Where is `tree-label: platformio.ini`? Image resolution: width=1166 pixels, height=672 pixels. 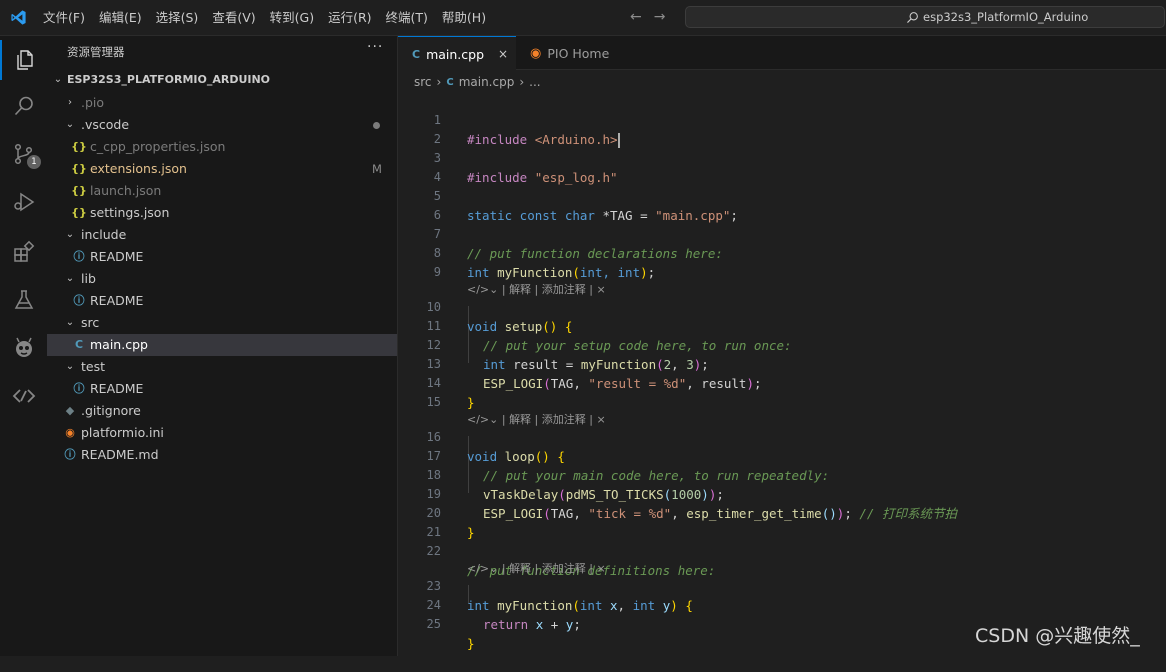
tree-label: platformio.ini is located at coordinates (122, 432).